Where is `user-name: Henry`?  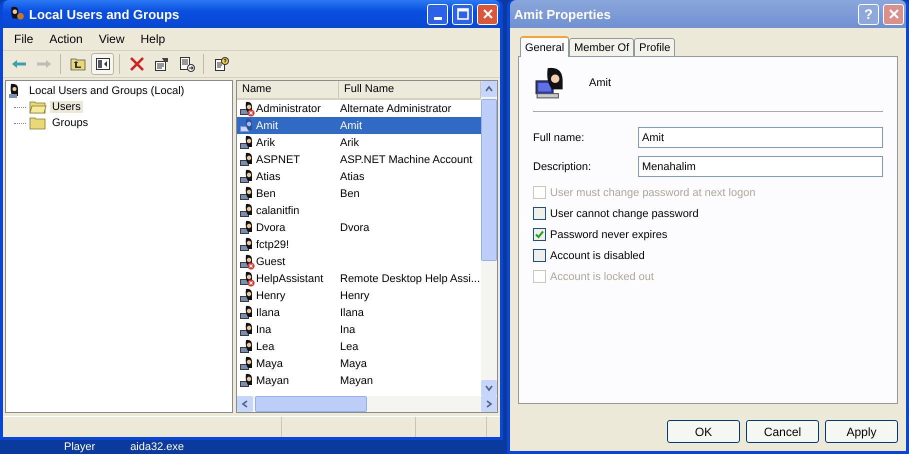
user-name: Henry is located at coordinates (271, 296).